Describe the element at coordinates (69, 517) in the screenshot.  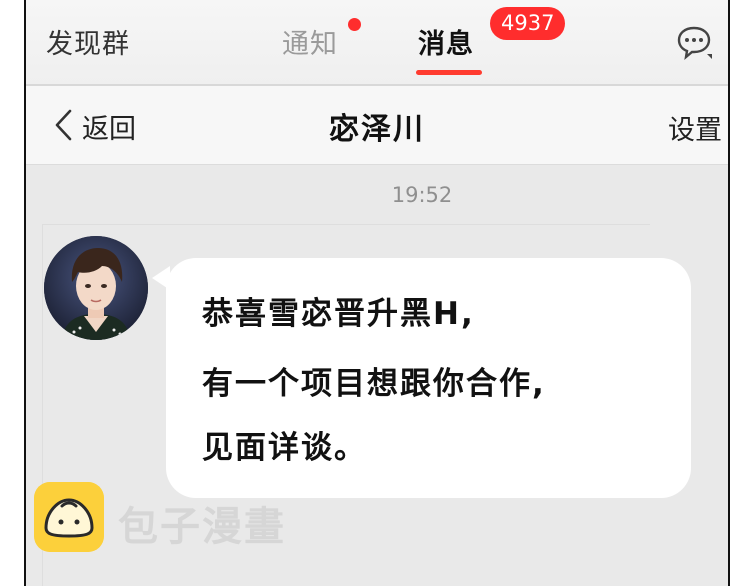
I see `bun-icon` at that location.